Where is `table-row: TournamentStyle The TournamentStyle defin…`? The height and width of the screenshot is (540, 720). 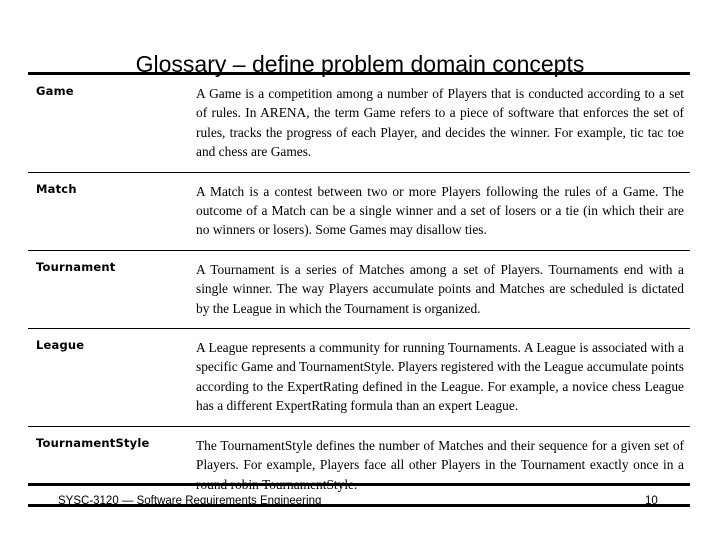 table-row: TournamentStyle The TournamentStyle defin… is located at coordinates (359, 464).